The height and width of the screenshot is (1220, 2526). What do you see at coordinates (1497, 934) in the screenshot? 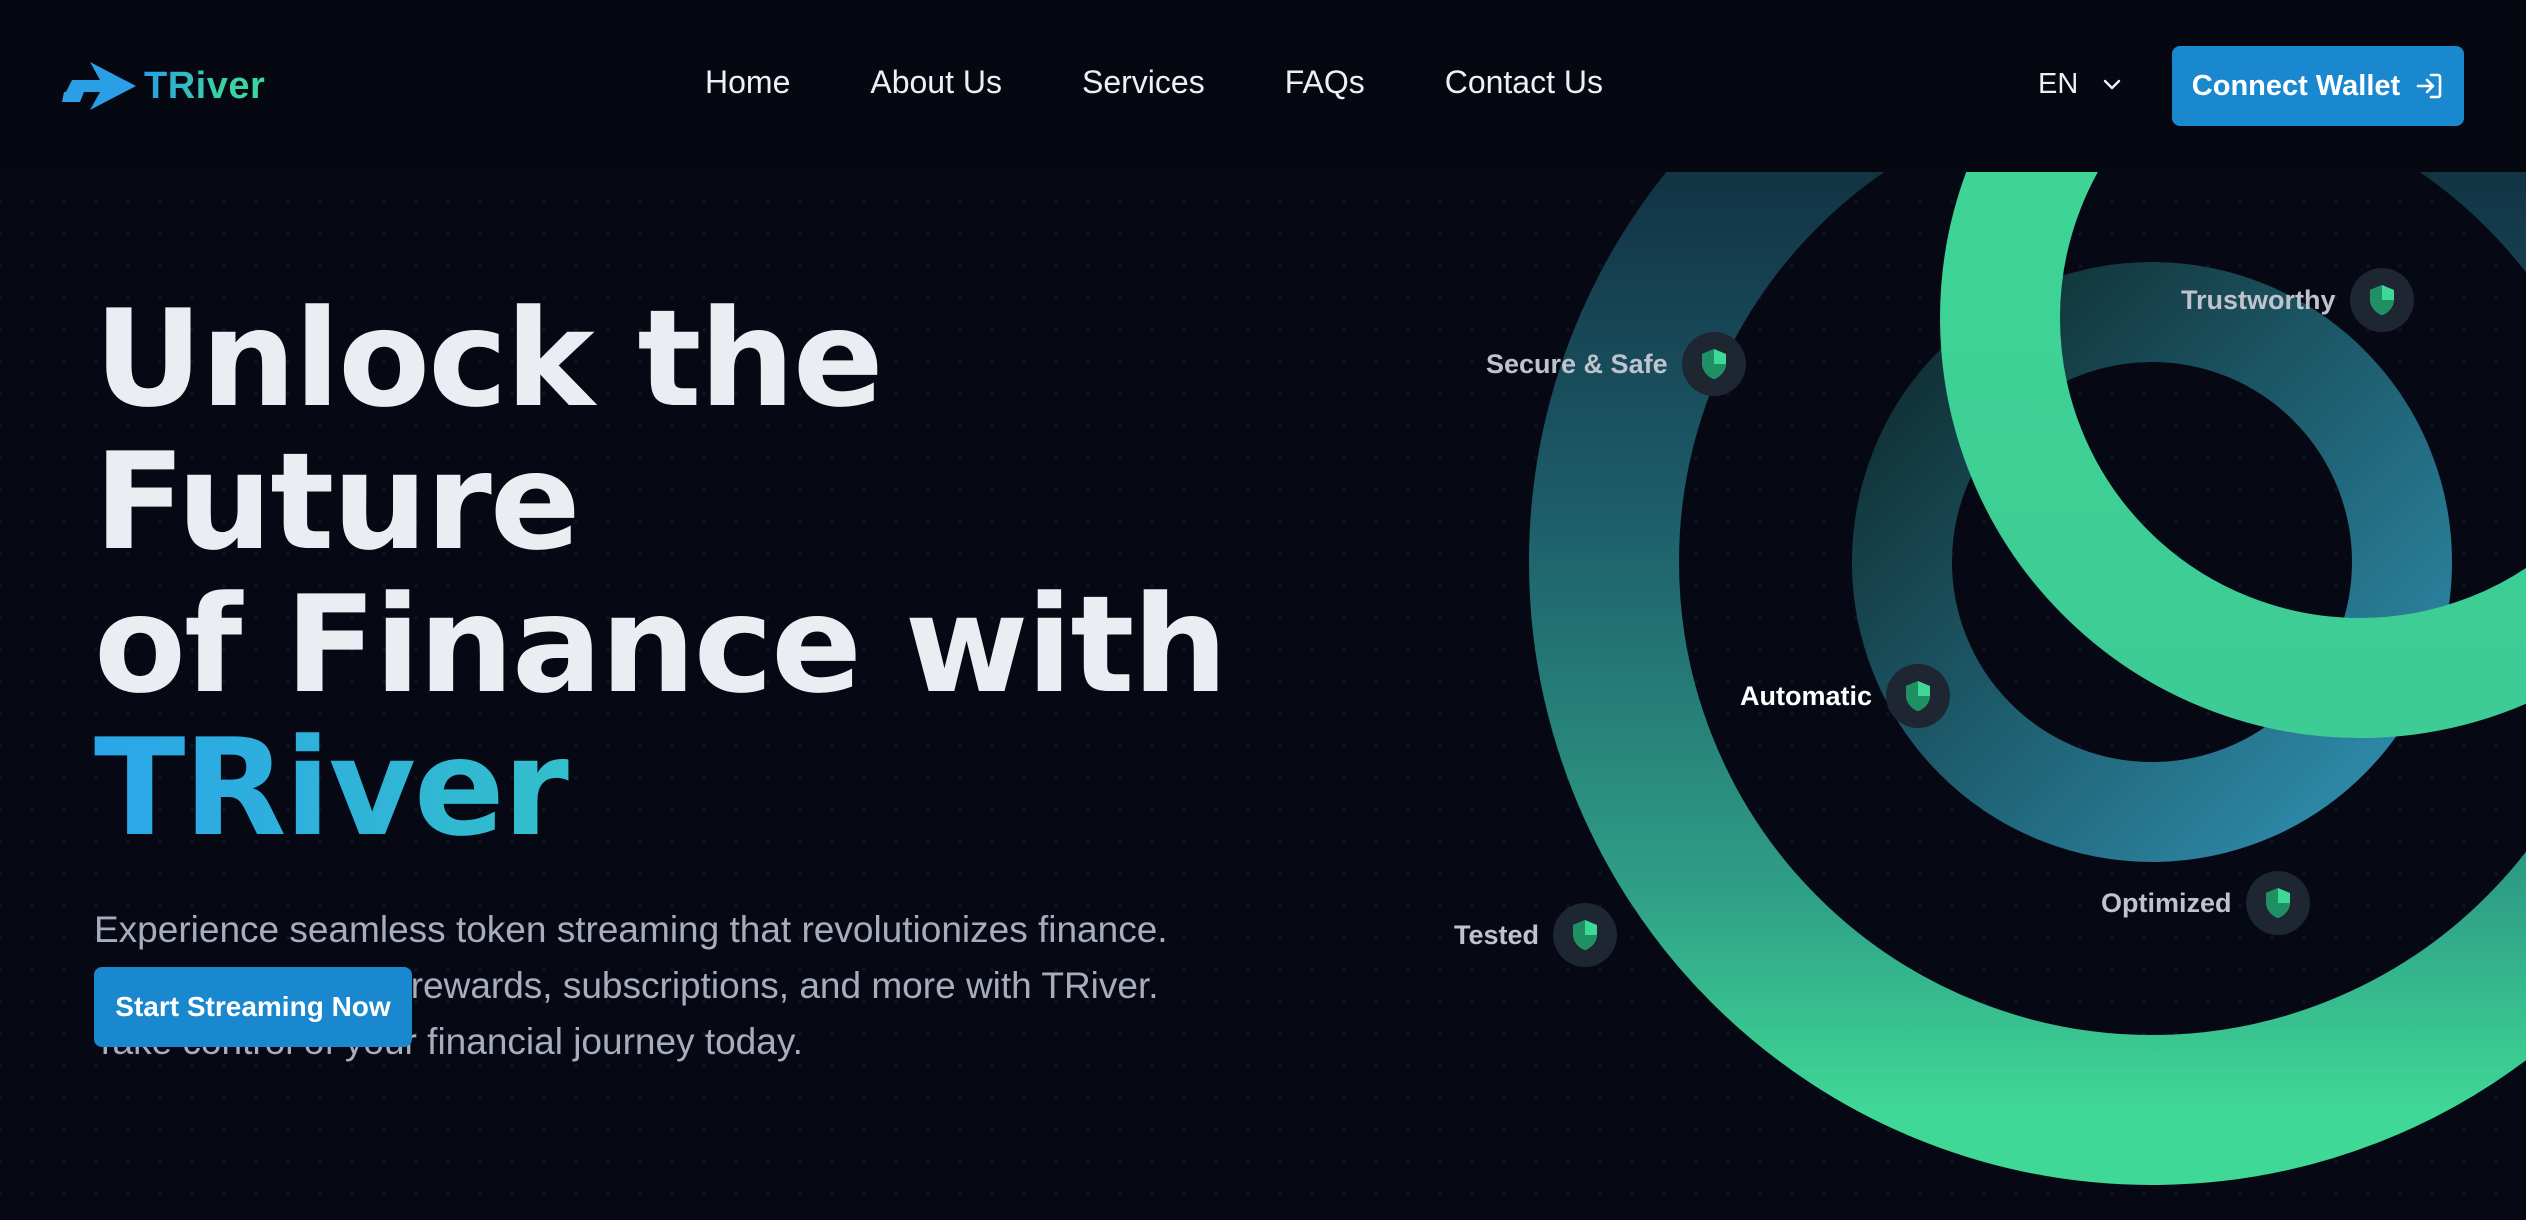
I see `feature-label: Tested` at bounding box center [1497, 934].